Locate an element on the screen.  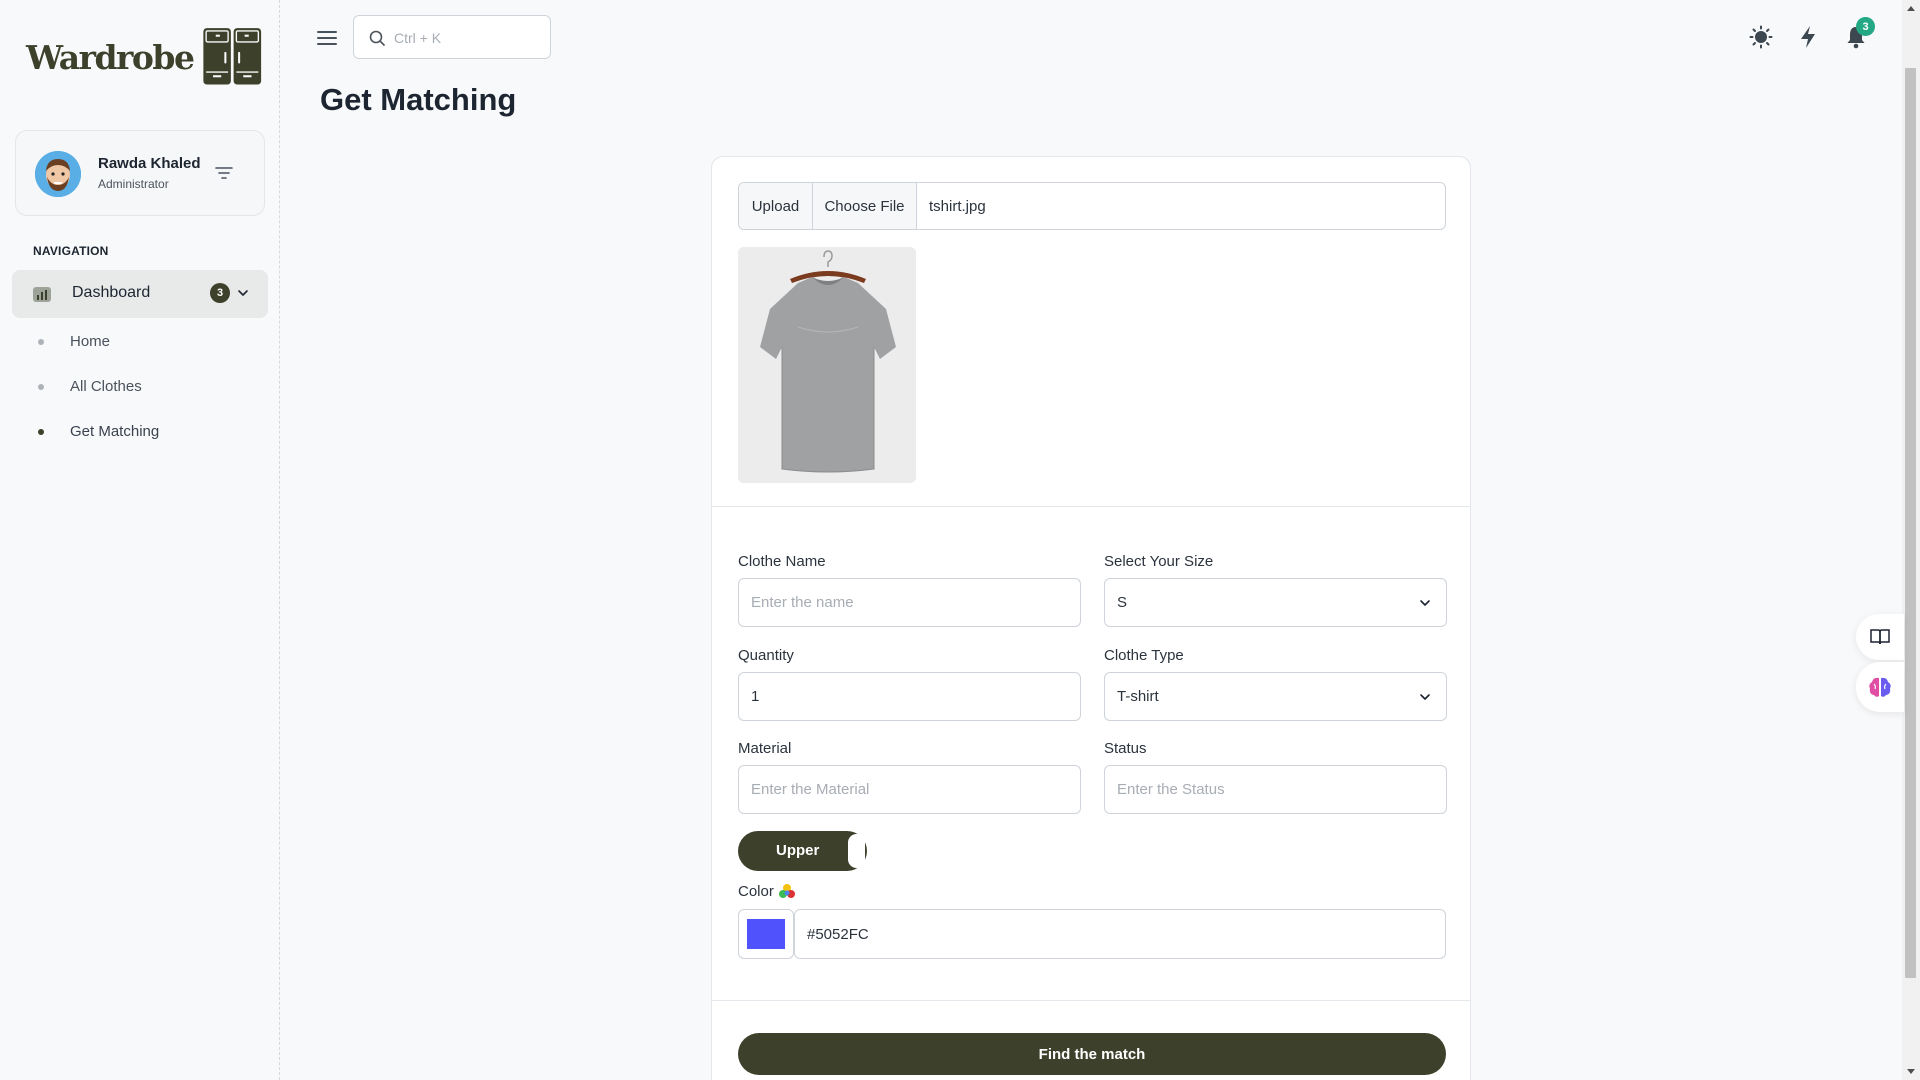
clothe-type-select: T-shirt is located at coordinates (1275, 696).